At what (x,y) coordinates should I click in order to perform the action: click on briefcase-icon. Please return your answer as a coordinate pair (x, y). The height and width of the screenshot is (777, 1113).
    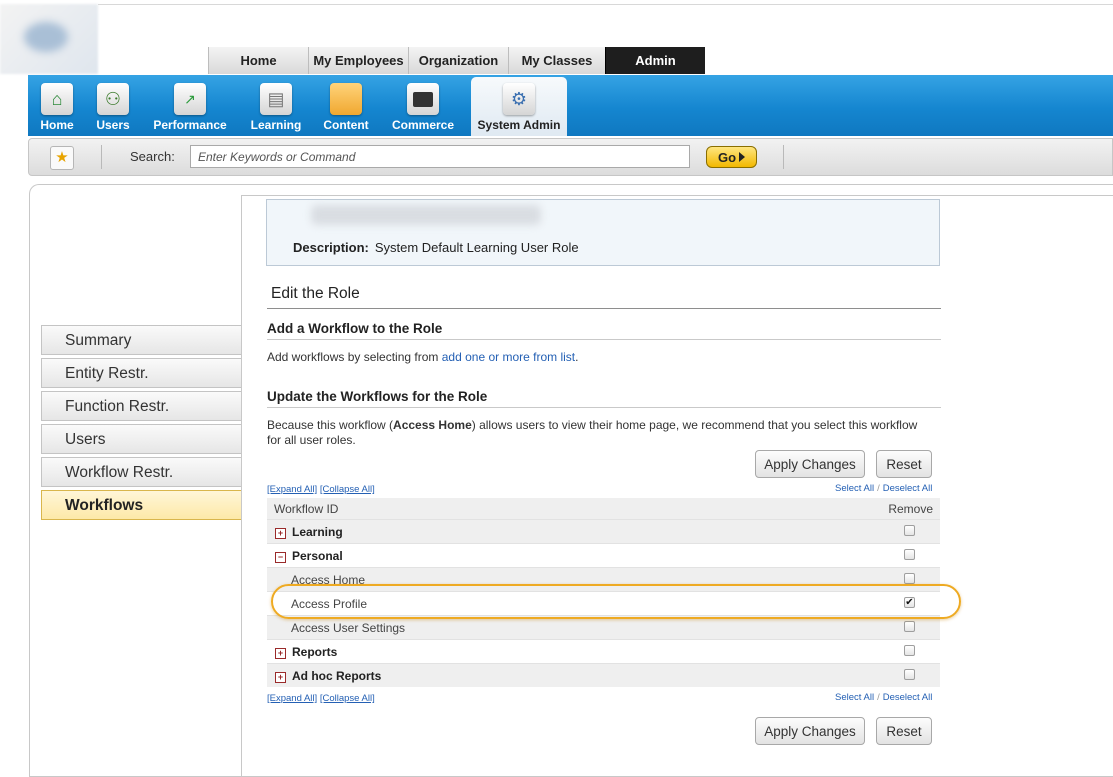
    Looking at the image, I should click on (423, 99).